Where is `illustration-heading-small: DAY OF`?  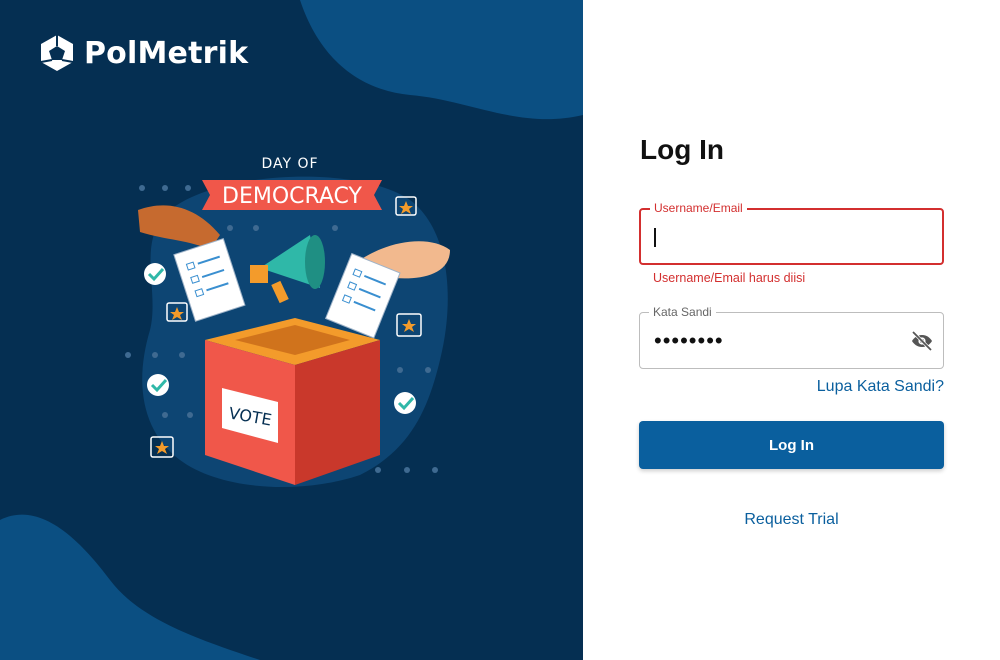
illustration-heading-small: DAY OF is located at coordinates (290, 164).